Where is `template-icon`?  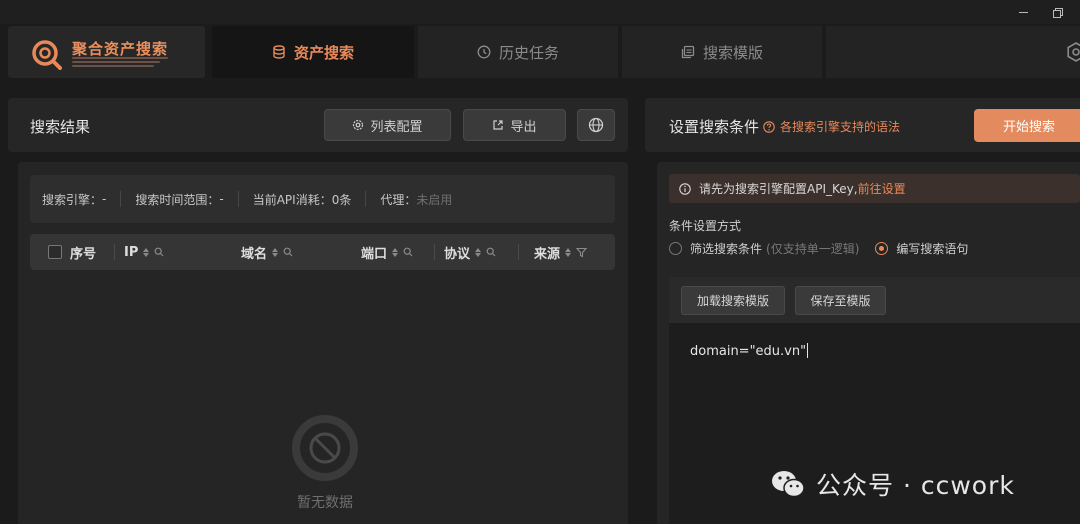
template-icon is located at coordinates (688, 52).